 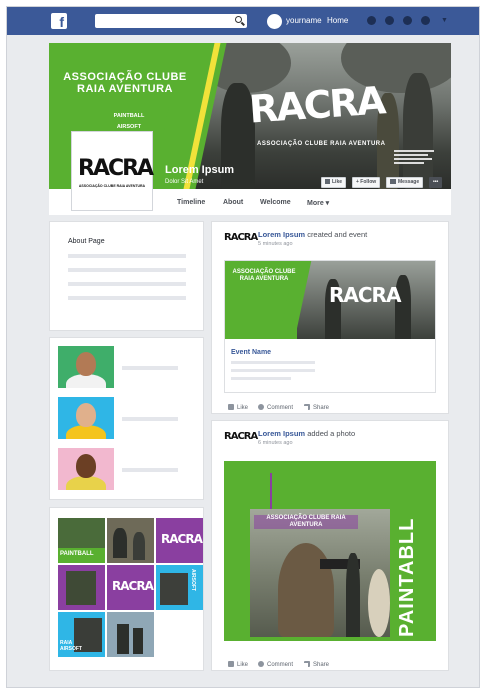 What do you see at coordinates (81, 634) in the screenshot?
I see `photo-tile: RAIA AIRSOFT` at bounding box center [81, 634].